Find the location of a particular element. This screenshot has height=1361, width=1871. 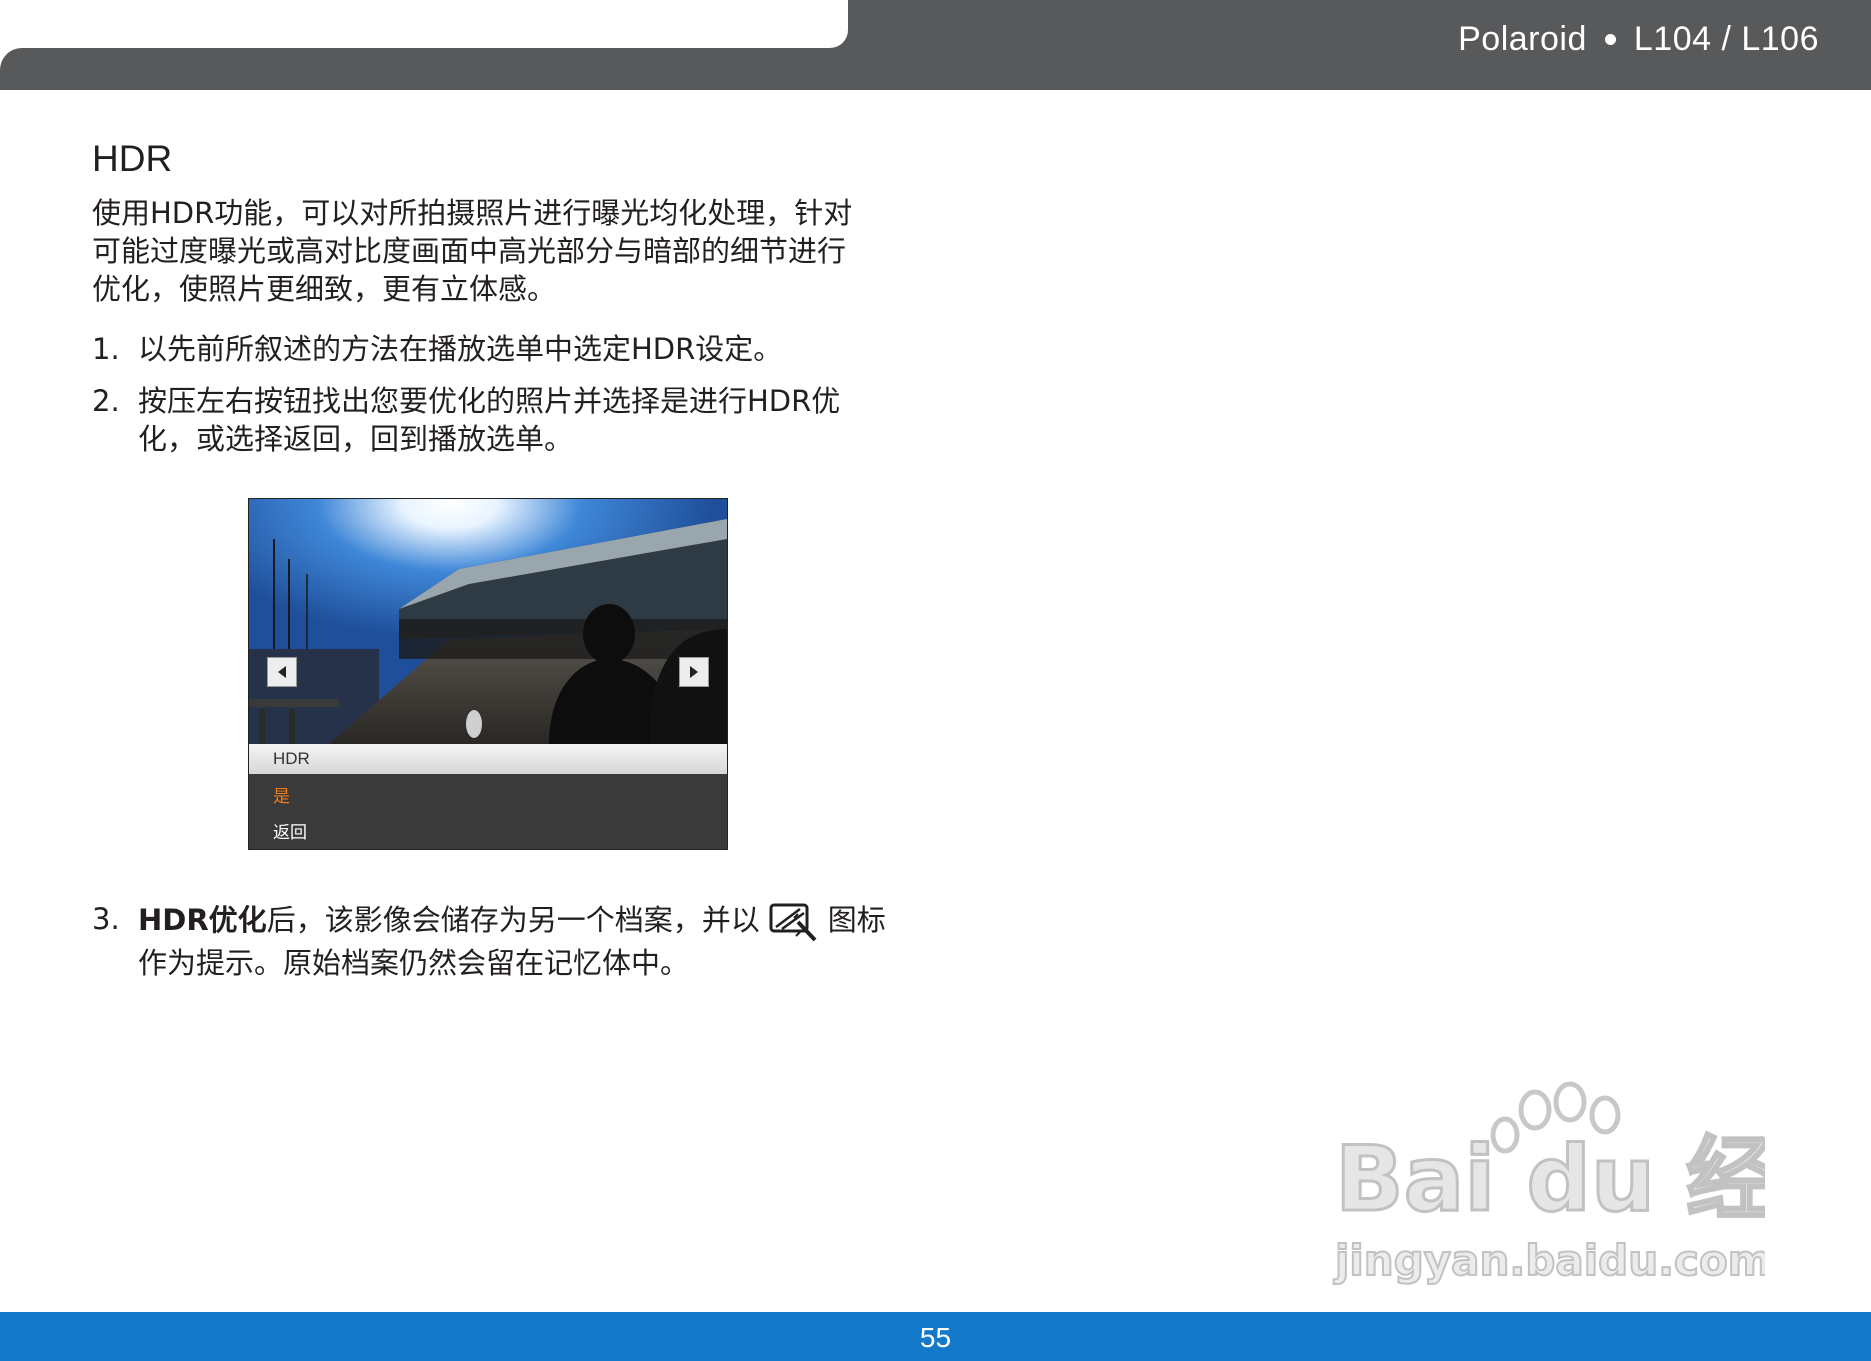

step-text: 以先前所叙述的方法在播放选单中选定HDR设定。 is located at coordinates (460, 349).